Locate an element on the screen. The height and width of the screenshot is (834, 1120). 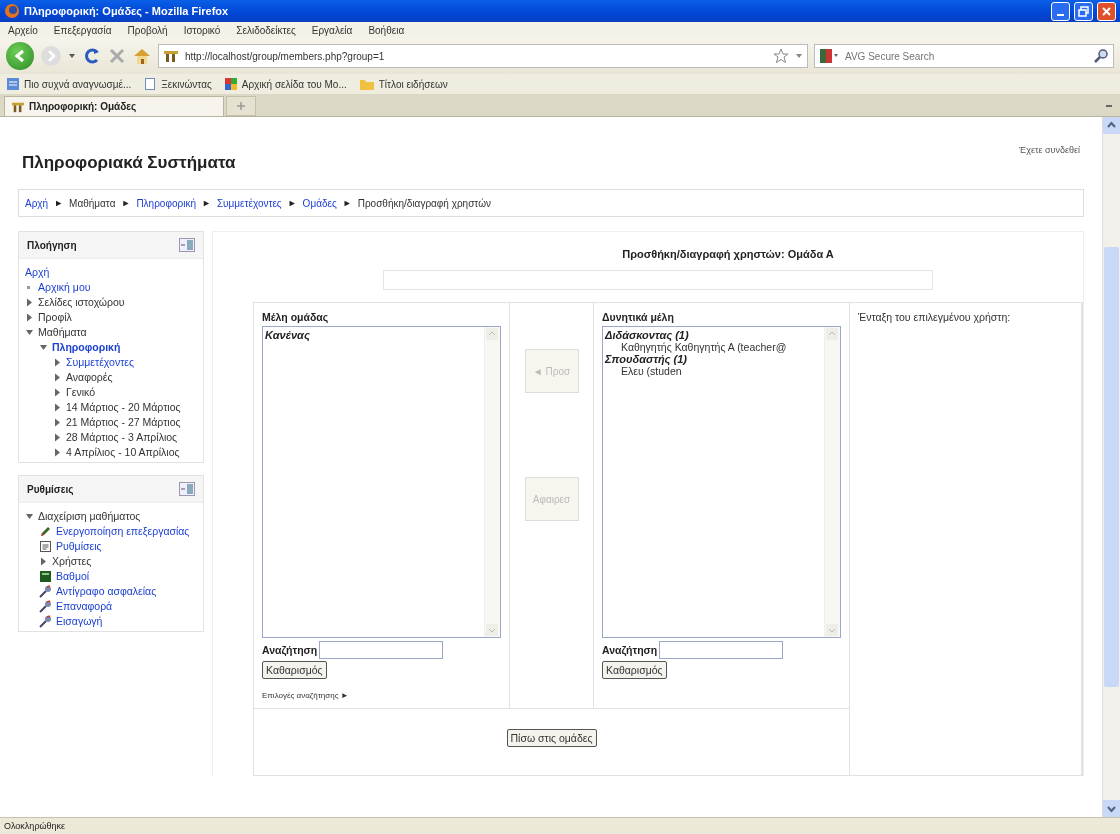
search-engine-icon is located at coordinates (829, 56).